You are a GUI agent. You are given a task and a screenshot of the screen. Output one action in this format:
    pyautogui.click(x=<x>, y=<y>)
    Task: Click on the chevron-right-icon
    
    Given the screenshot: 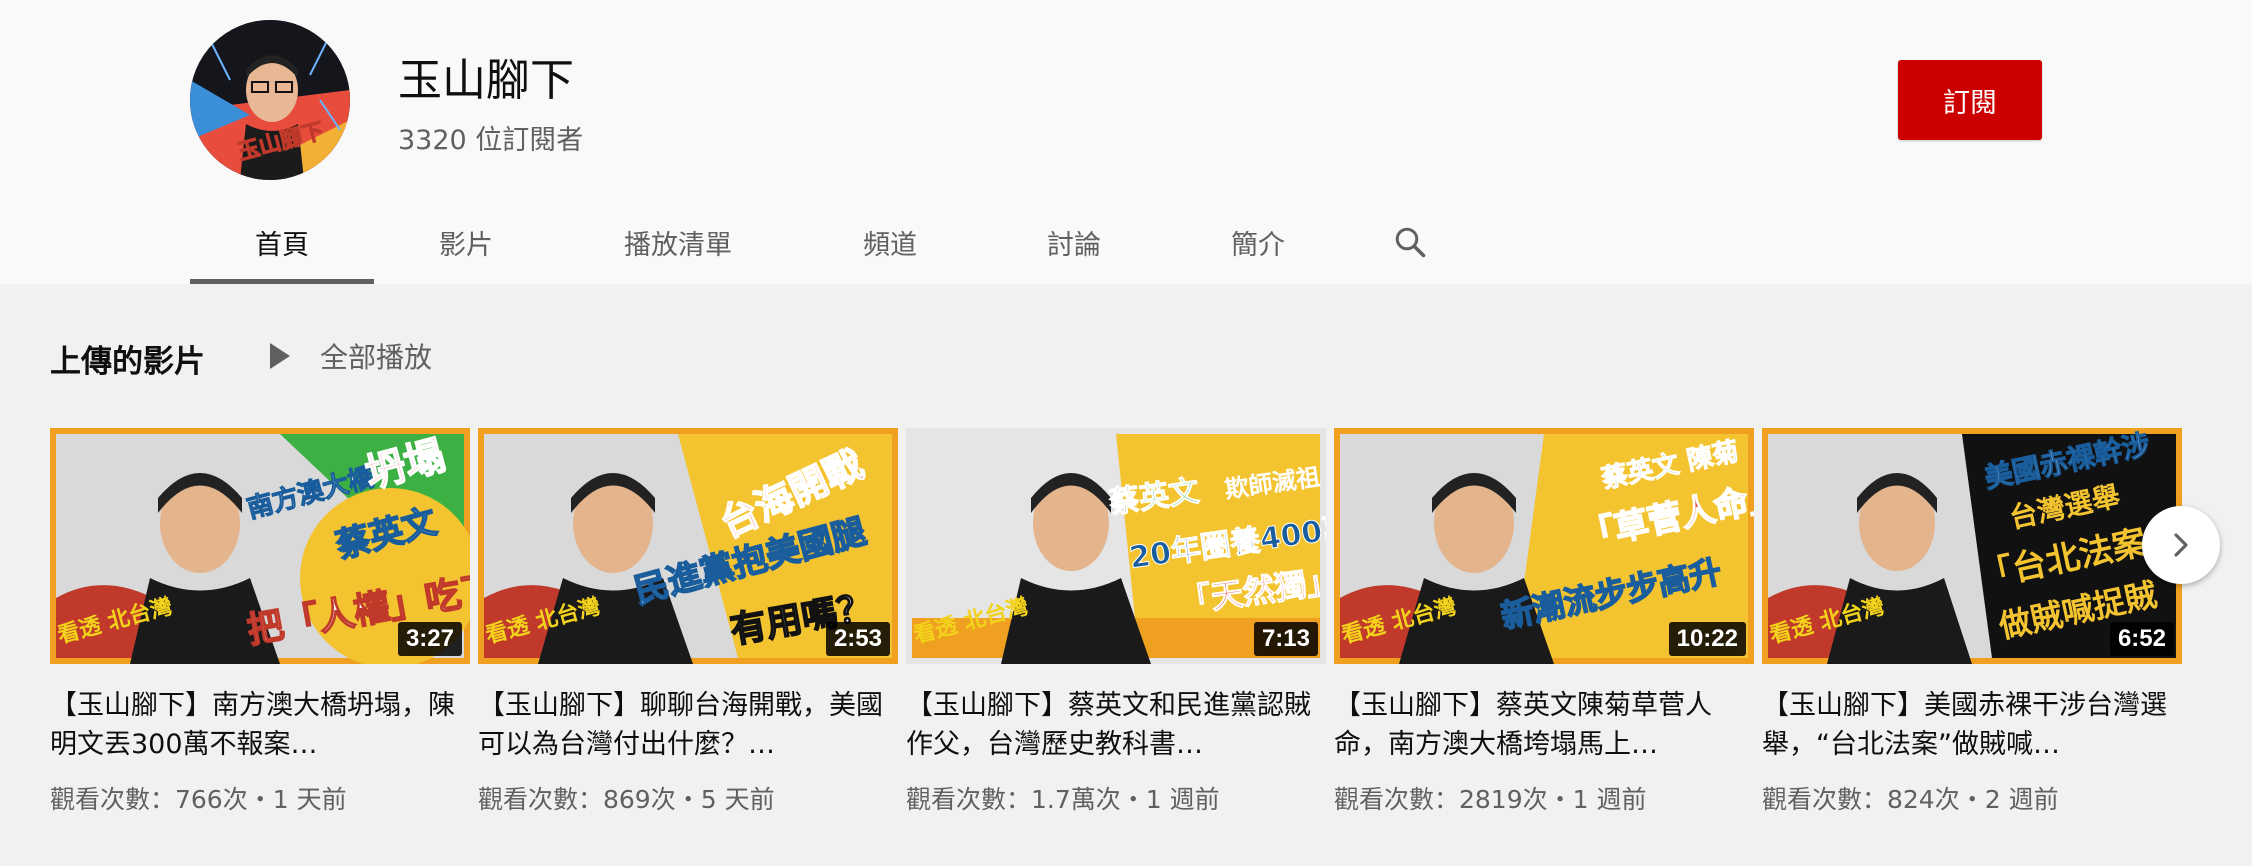 What is the action you would take?
    pyautogui.click(x=2181, y=545)
    